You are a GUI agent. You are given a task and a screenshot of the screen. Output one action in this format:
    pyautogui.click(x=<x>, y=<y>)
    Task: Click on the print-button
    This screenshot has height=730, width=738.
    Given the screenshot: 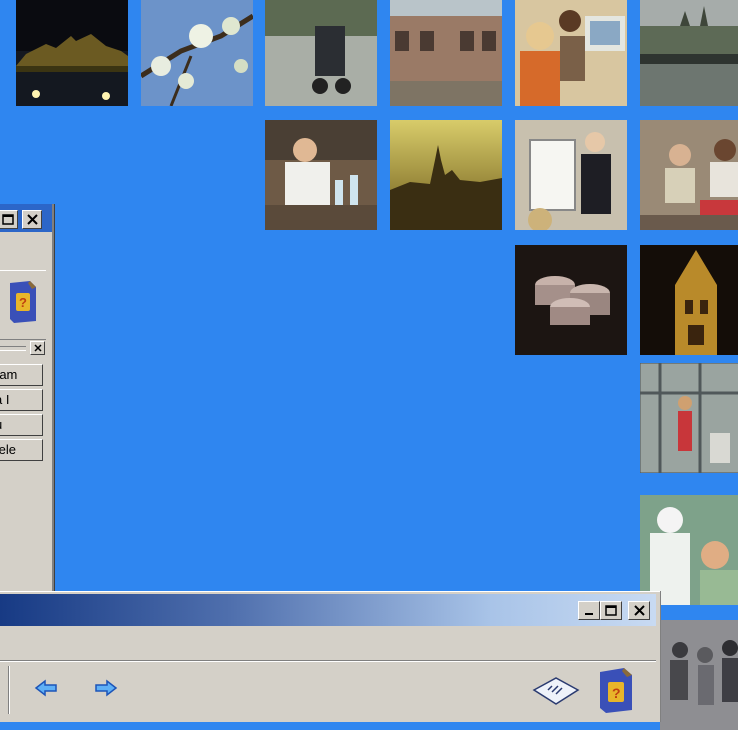 What is the action you would take?
    pyautogui.click(x=556, y=693)
    